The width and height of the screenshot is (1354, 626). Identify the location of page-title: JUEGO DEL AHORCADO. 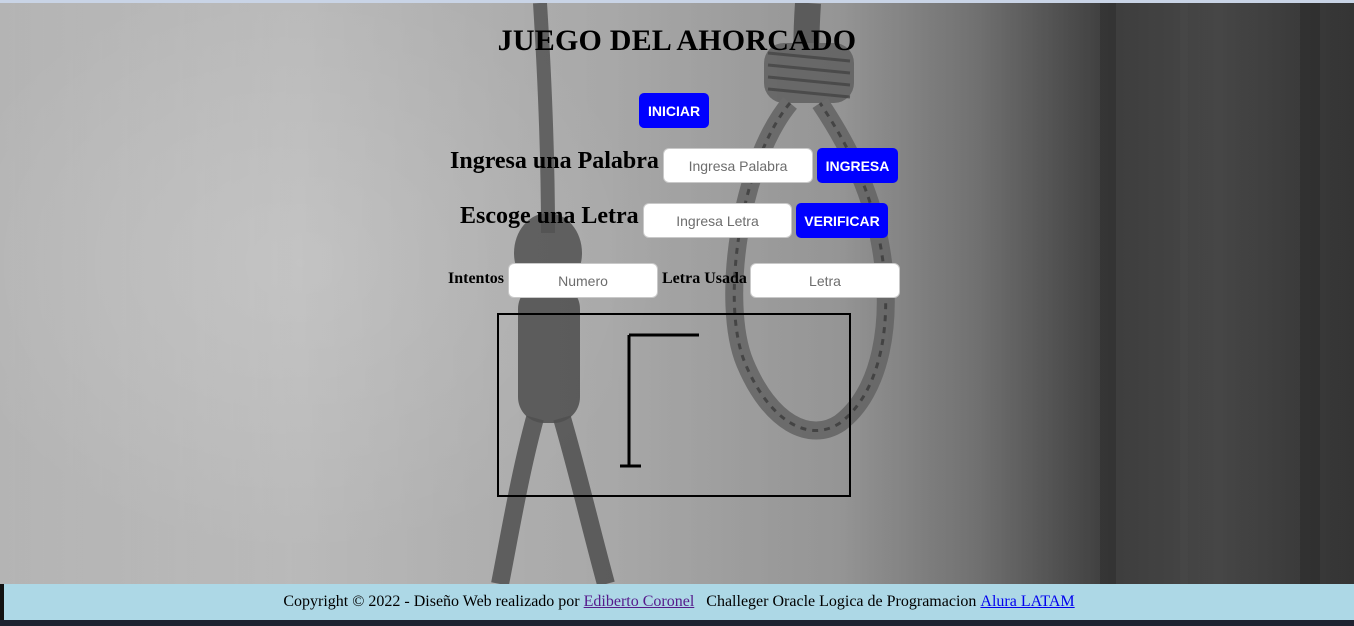
(677, 40).